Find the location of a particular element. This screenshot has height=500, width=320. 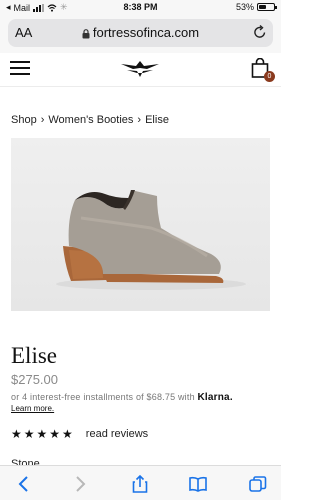

star-icons: ★★★★★ is located at coordinates (43, 434).